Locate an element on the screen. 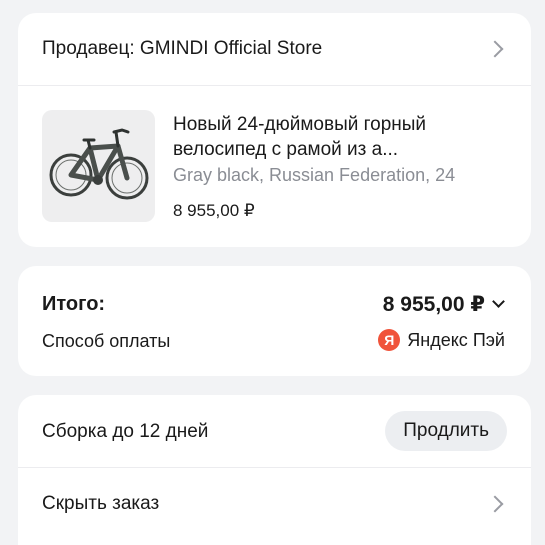 This screenshot has height=545, width=545. hide-order-row: Скрыть заказ is located at coordinates (274, 503).